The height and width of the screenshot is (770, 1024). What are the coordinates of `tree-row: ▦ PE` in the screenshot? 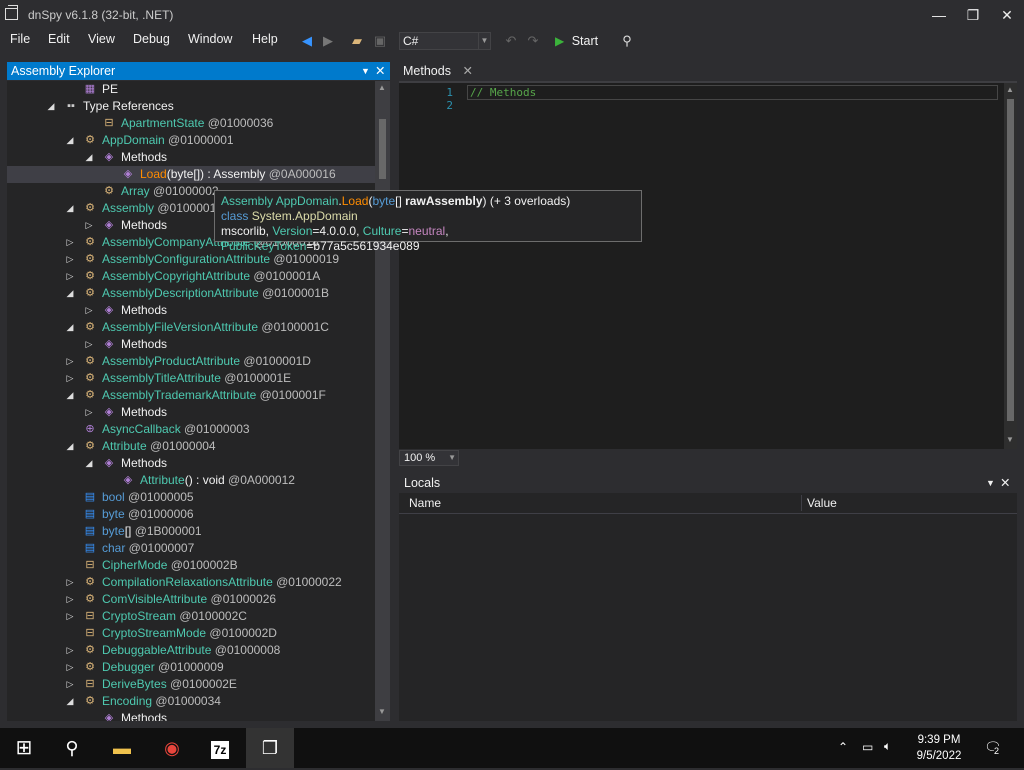 It's located at (191, 89).